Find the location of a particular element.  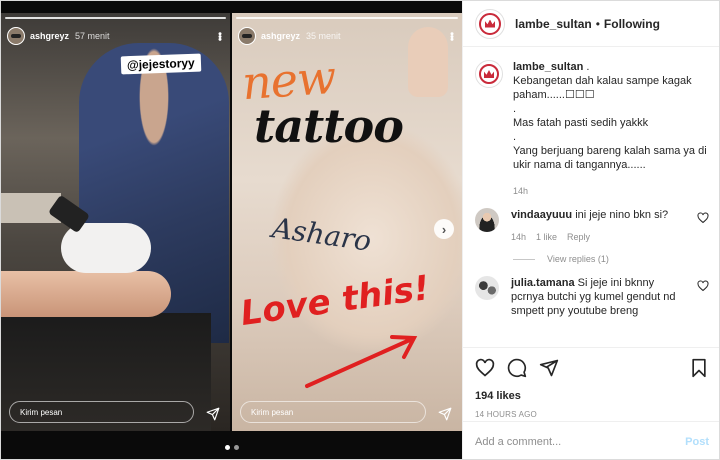

comment-bubble-icon is located at coordinates (517, 368).